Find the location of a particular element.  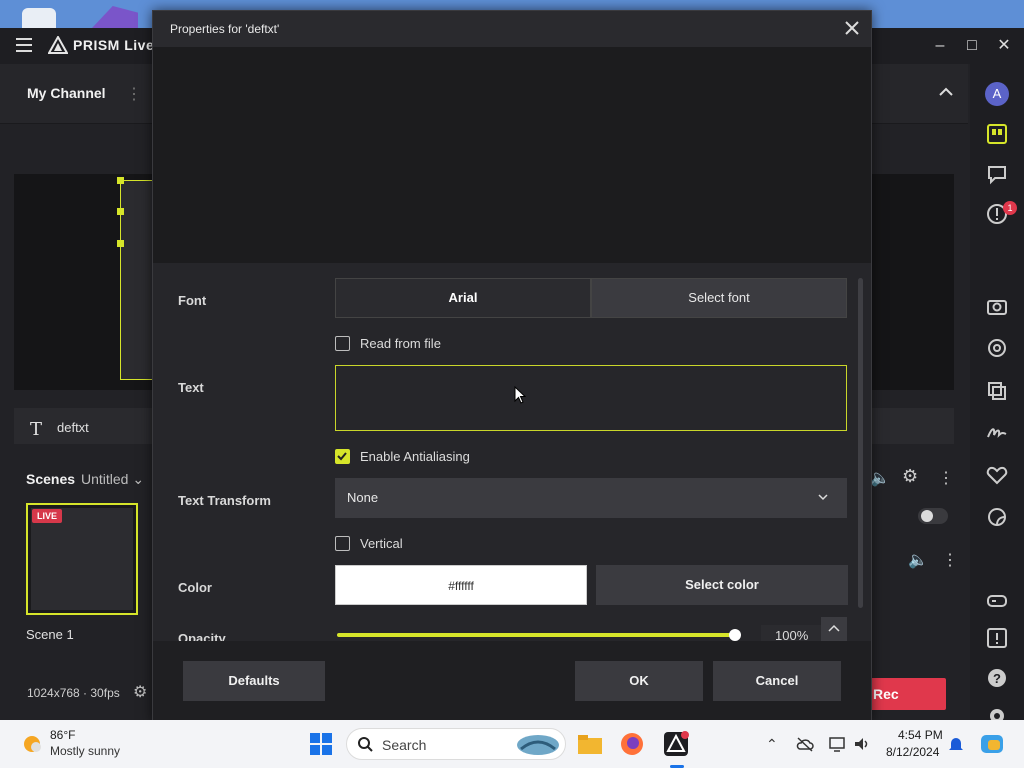

scene-preview-image is located at coordinates (82, 559).